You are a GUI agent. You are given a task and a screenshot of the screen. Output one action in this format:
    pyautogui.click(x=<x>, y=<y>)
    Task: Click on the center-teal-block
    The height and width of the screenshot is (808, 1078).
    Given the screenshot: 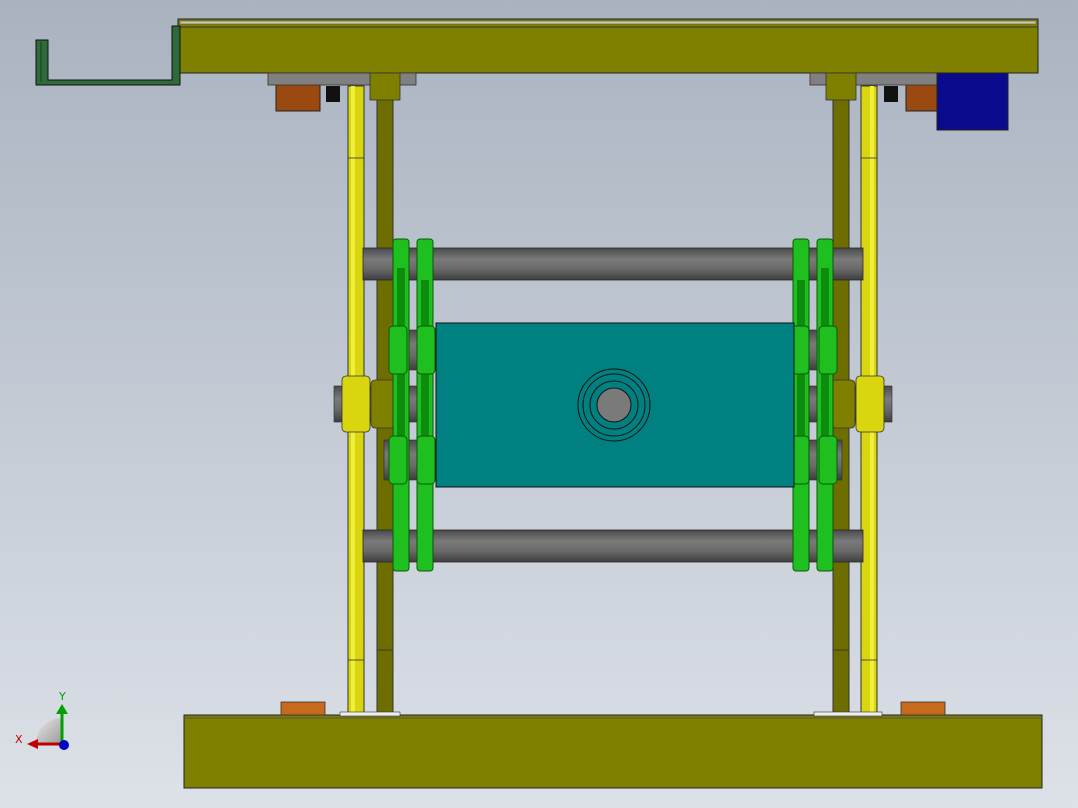 What is the action you would take?
    pyautogui.click(x=615, y=405)
    